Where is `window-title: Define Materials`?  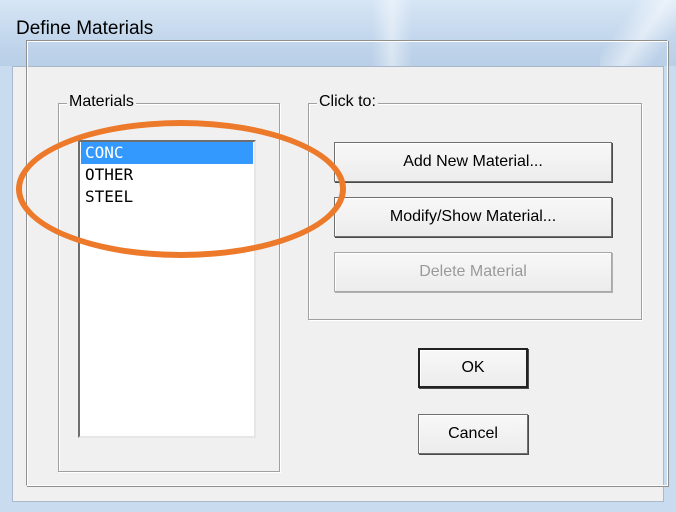 window-title: Define Materials is located at coordinates (85, 28).